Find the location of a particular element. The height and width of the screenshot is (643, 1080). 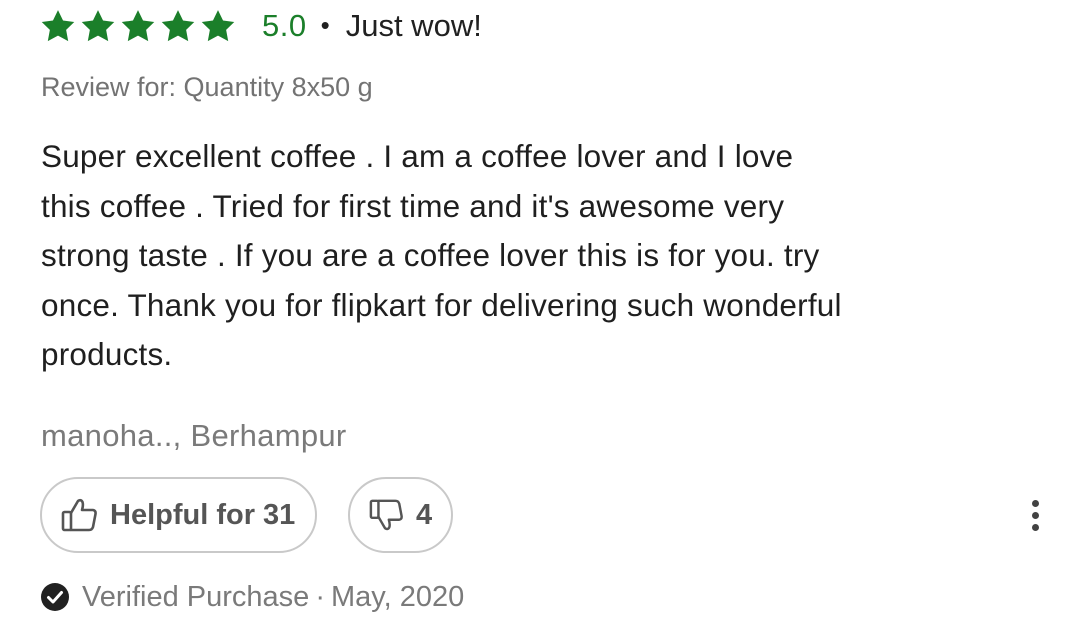

review-date: May, 2020 is located at coordinates (397, 596).